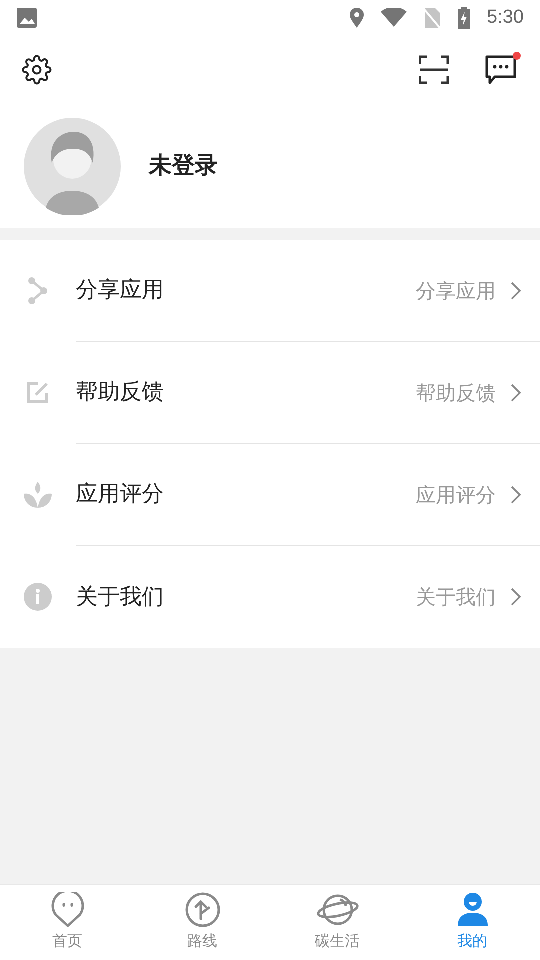 This screenshot has width=540, height=960. What do you see at coordinates (394, 18) in the screenshot?
I see `wifi-icon` at bounding box center [394, 18].